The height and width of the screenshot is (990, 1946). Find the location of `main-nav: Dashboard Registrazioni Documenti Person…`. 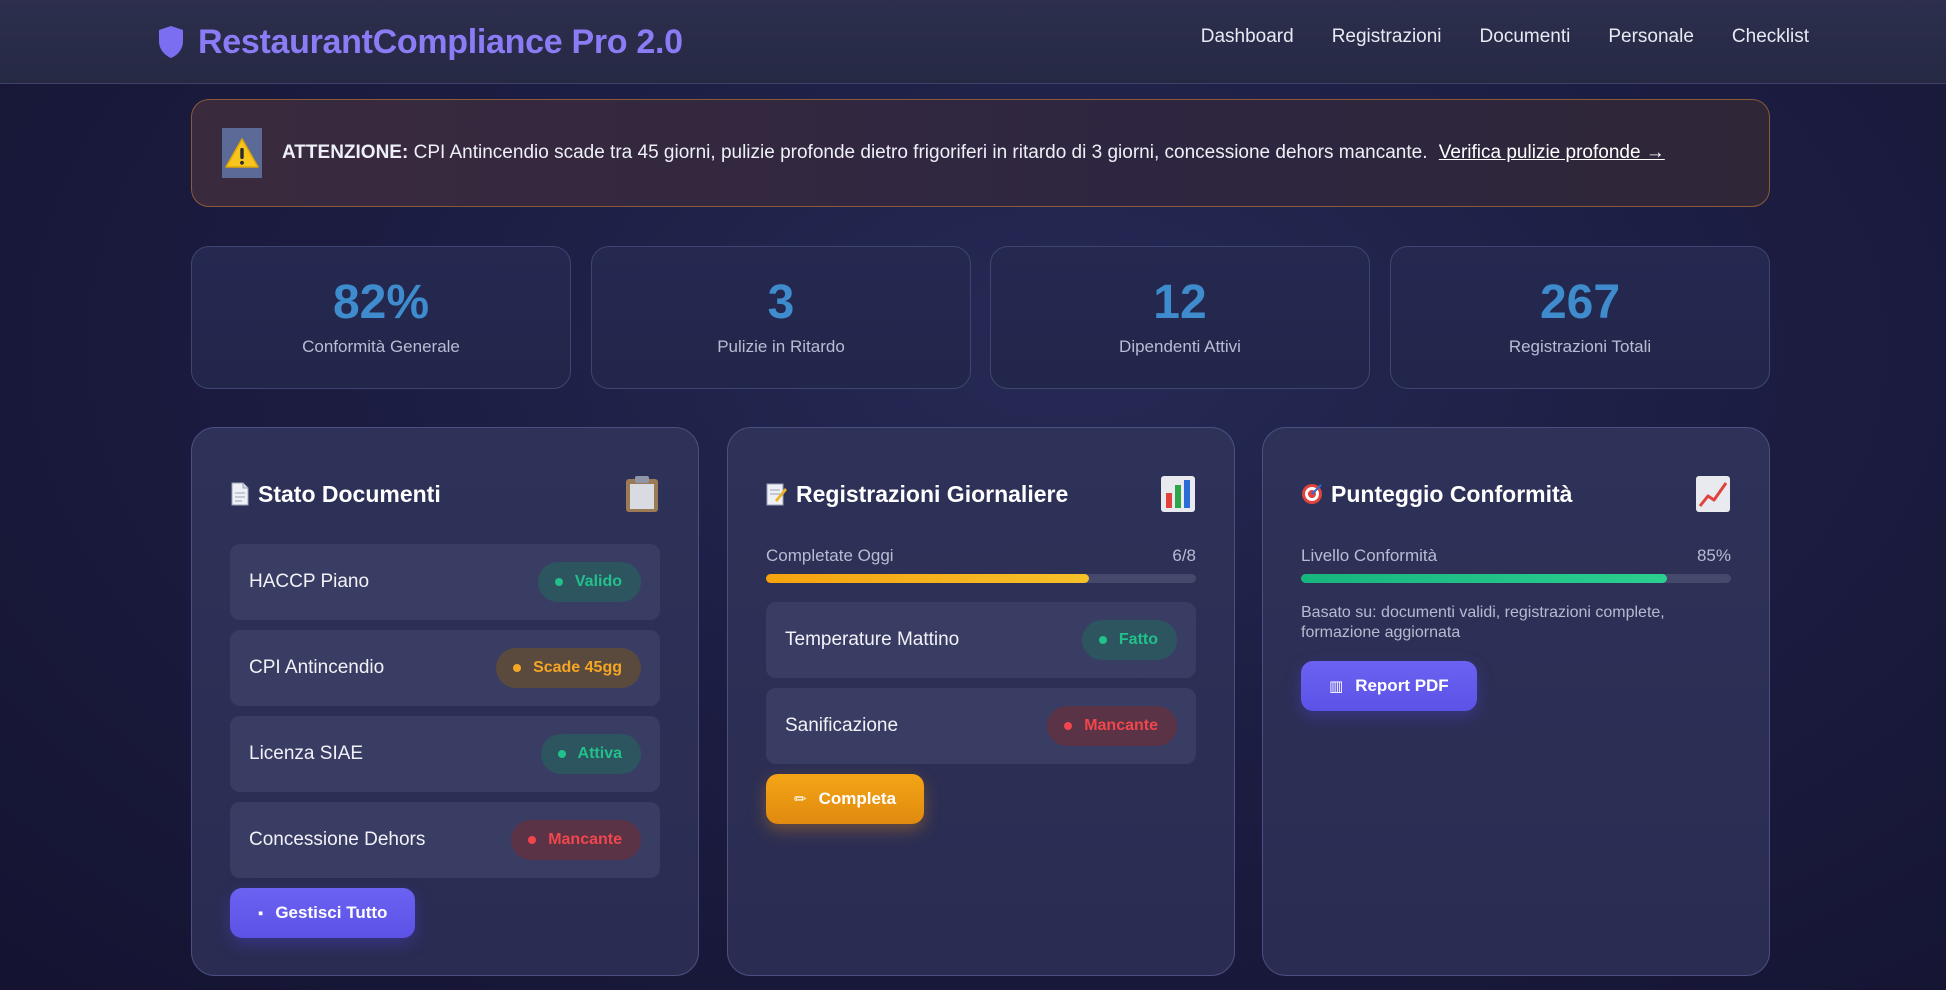

main-nav: Dashboard Registrazioni Documenti Person… is located at coordinates (1486, 37).